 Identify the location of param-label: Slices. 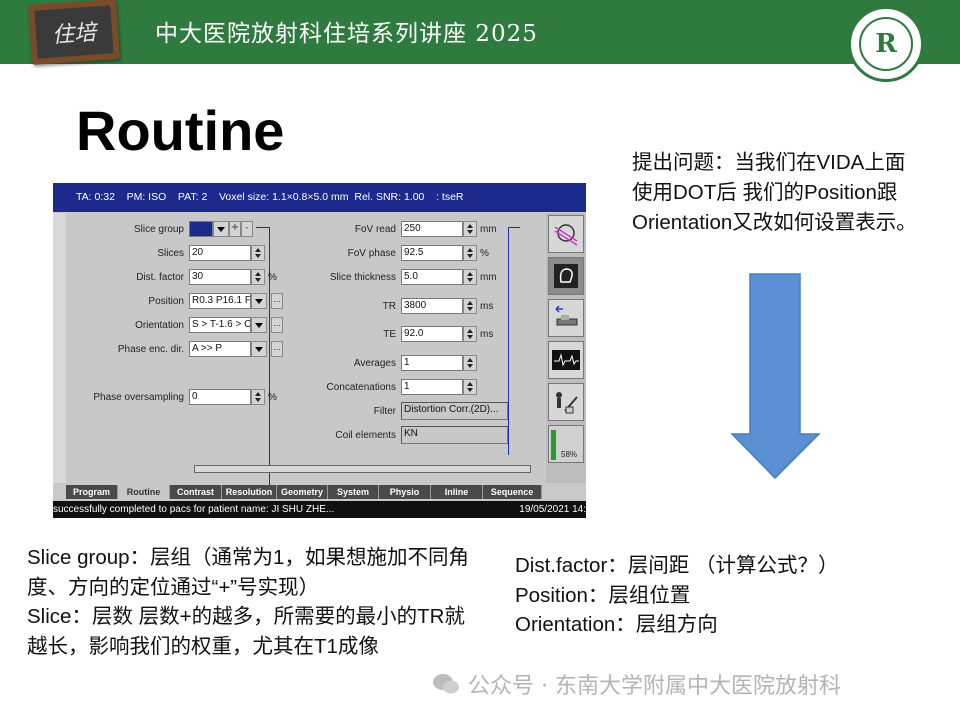
(170, 253).